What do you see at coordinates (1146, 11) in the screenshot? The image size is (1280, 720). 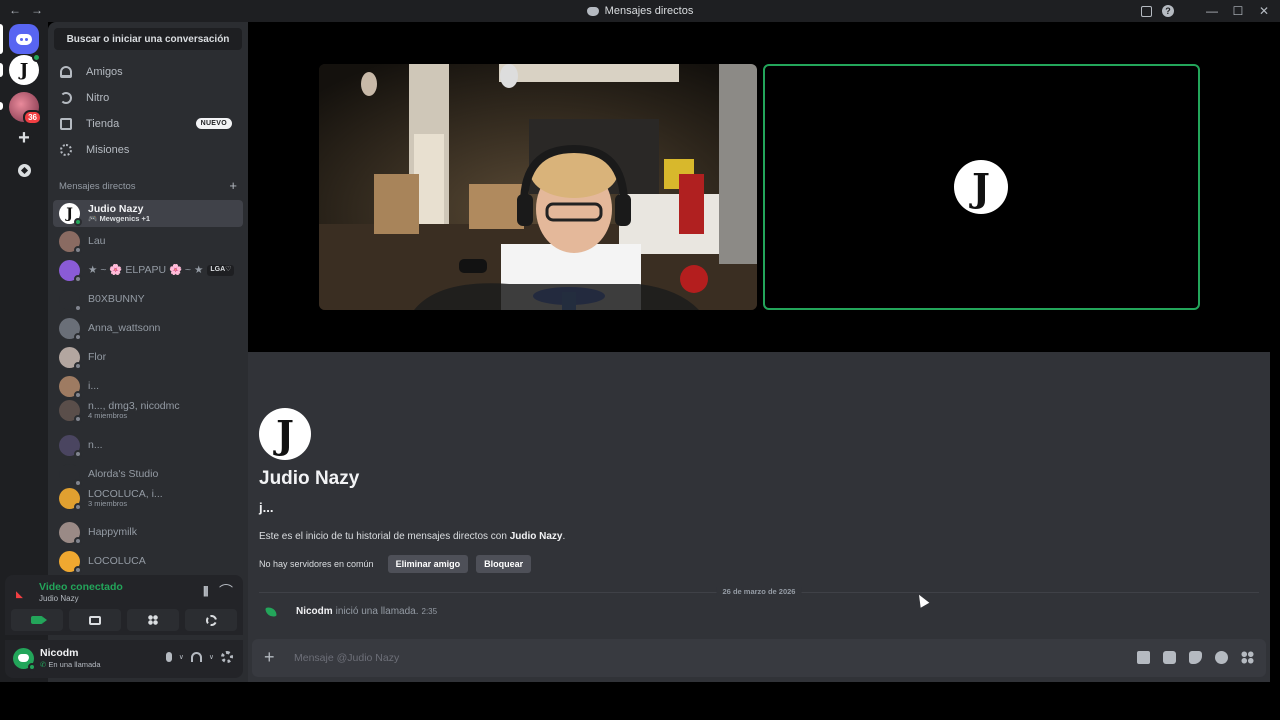 I see `inbox-icon` at bounding box center [1146, 11].